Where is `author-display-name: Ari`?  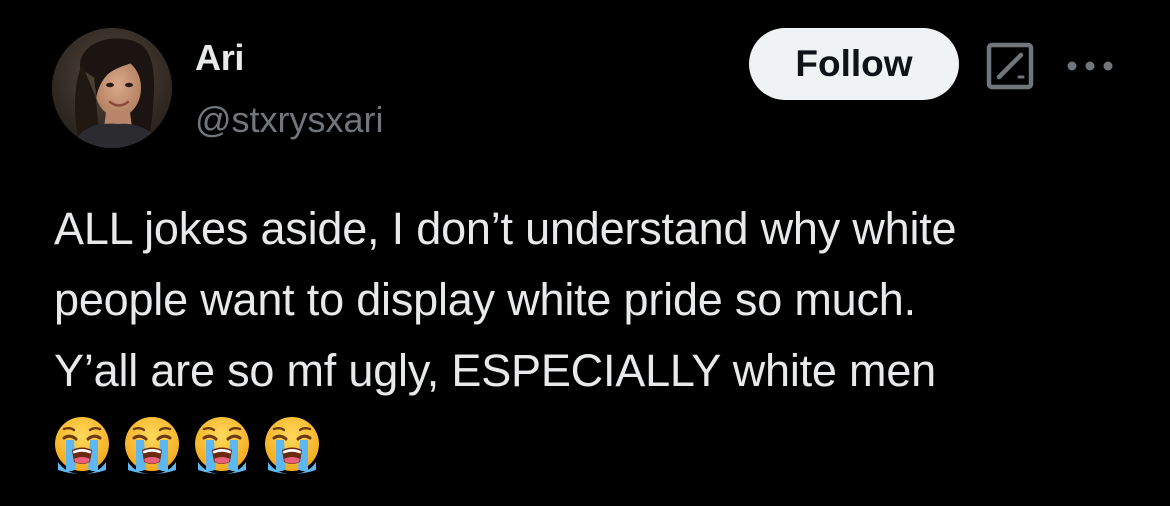
author-display-name: Ari is located at coordinates (219, 58).